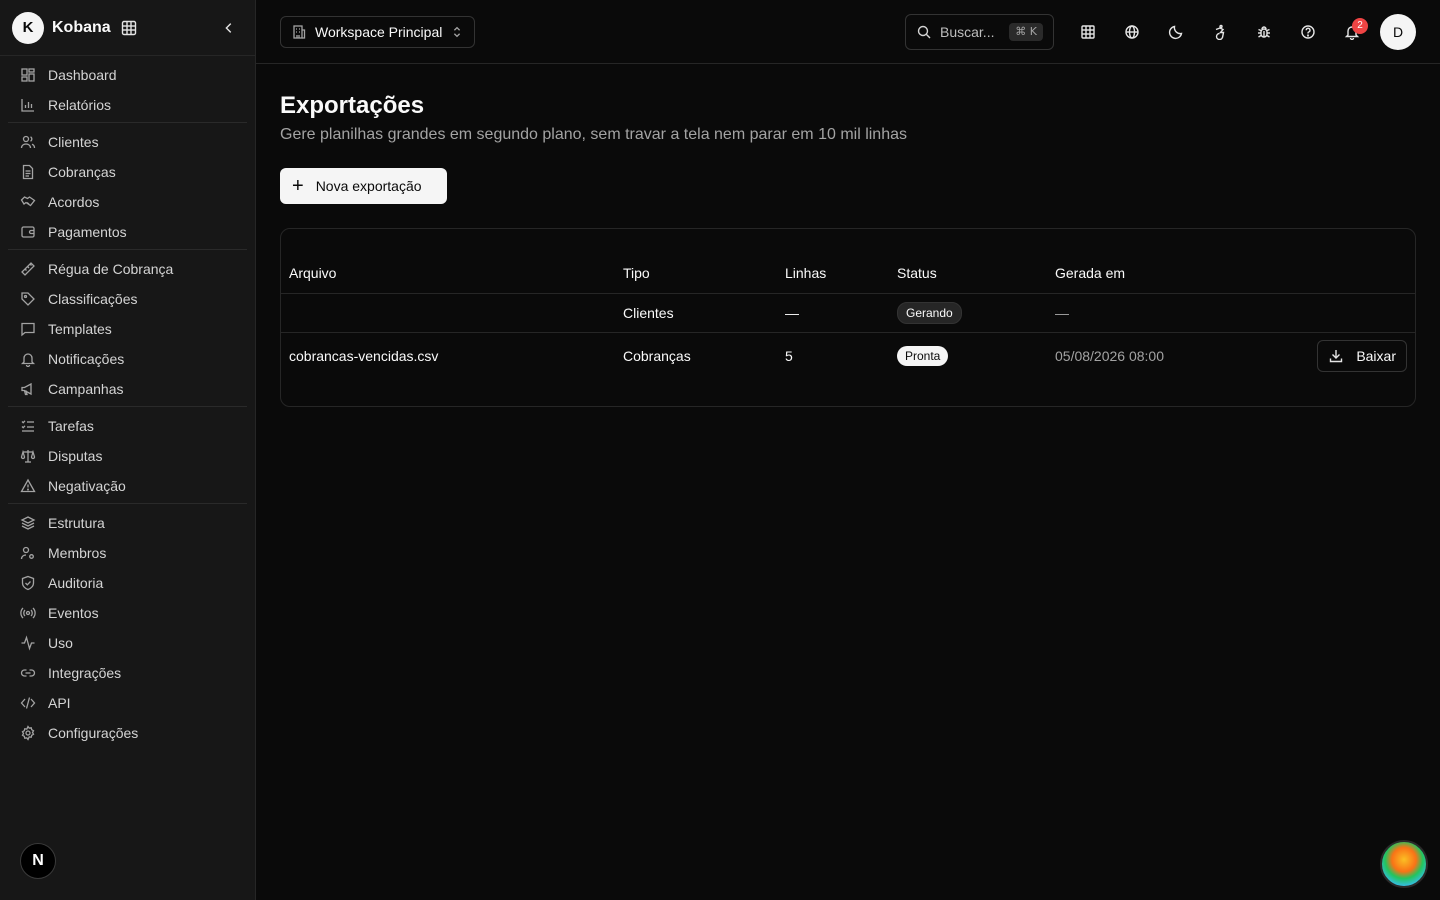 This screenshot has width=1440, height=900. I want to click on sidebar-item-label: Régua de Cobrança, so click(111, 269).